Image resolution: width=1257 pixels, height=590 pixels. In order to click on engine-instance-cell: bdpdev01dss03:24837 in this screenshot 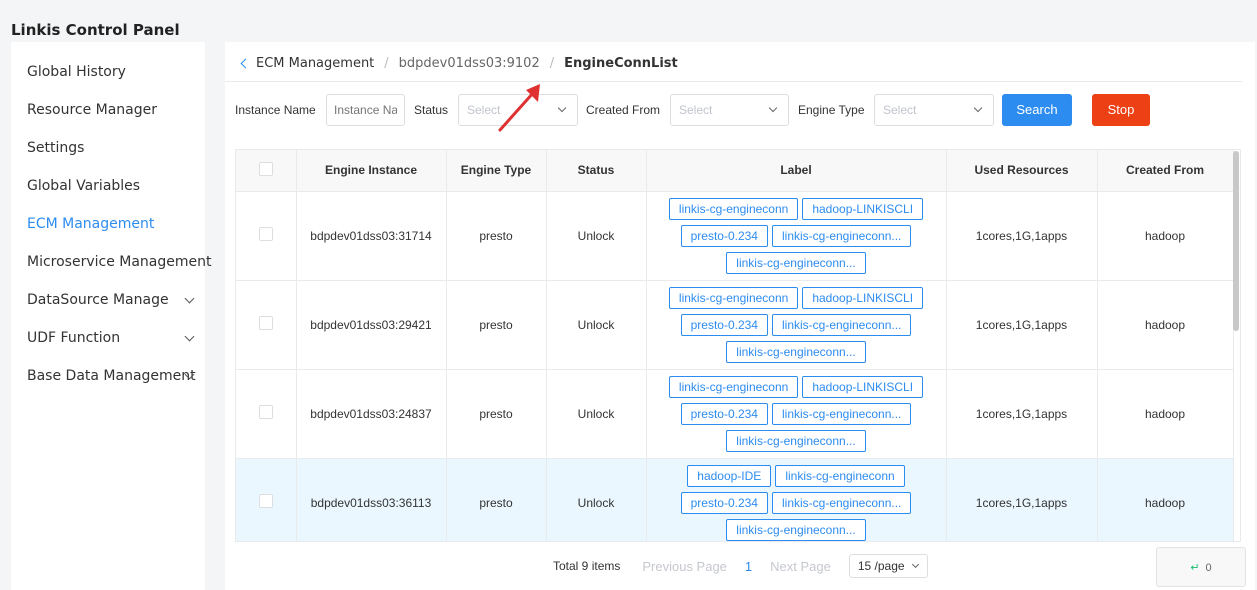, I will do `click(371, 414)`.